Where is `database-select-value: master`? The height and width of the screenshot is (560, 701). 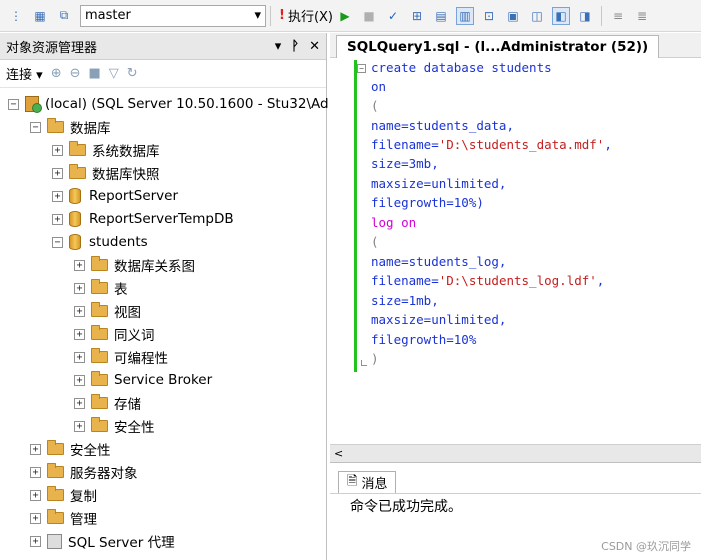
database-select-value: master is located at coordinates (108, 15).